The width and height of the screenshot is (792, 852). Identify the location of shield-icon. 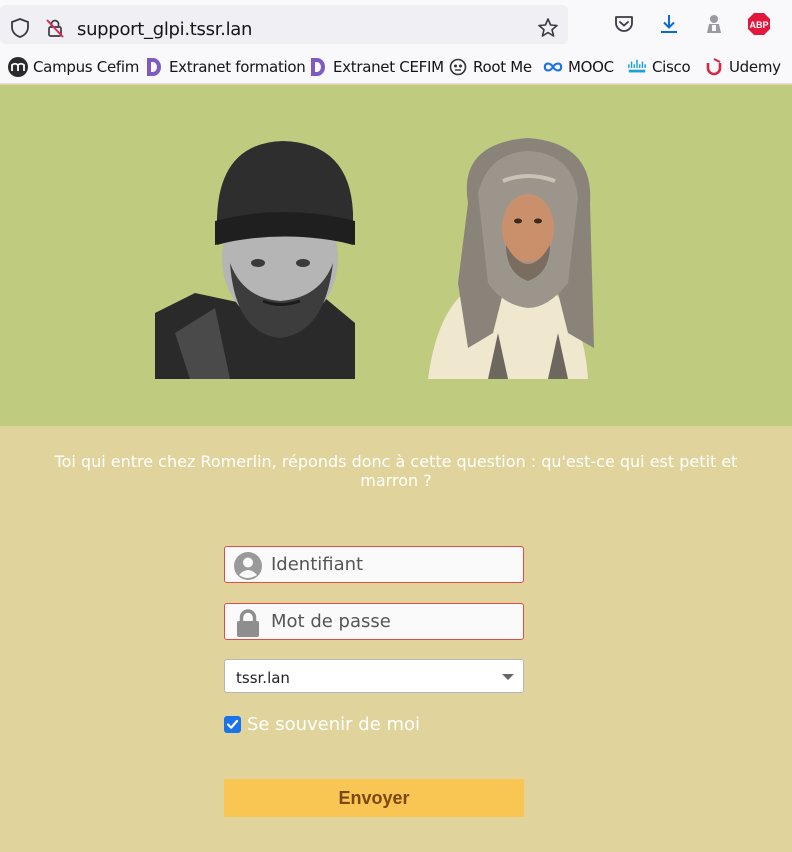
(20, 28).